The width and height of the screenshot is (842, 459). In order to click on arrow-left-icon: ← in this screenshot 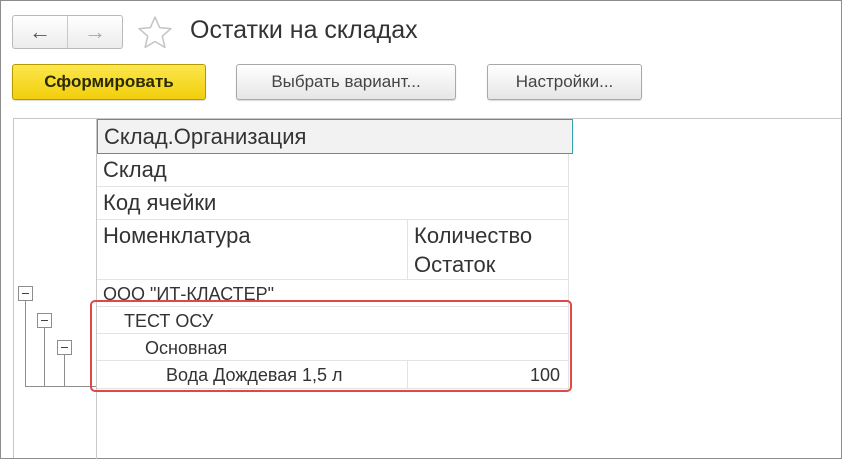, I will do `click(40, 31)`.